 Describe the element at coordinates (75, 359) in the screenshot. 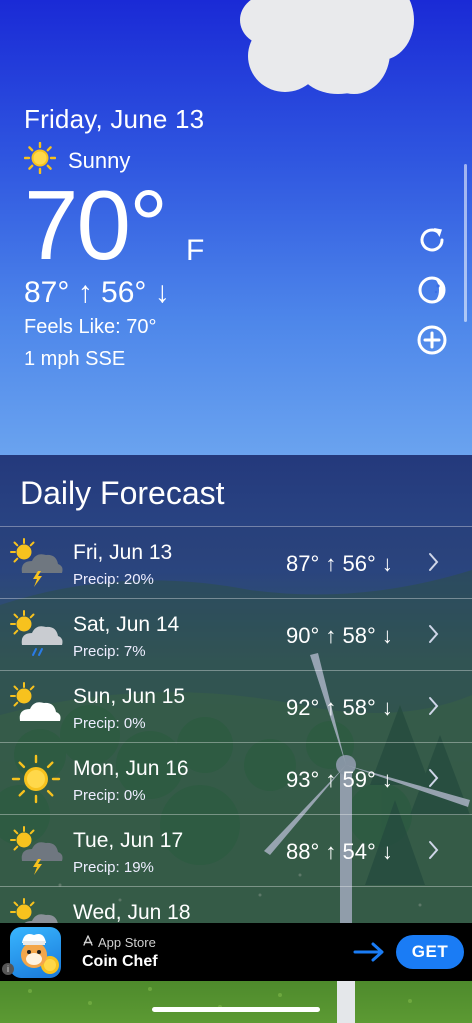

I see `wind: 1 mph SSE` at that location.